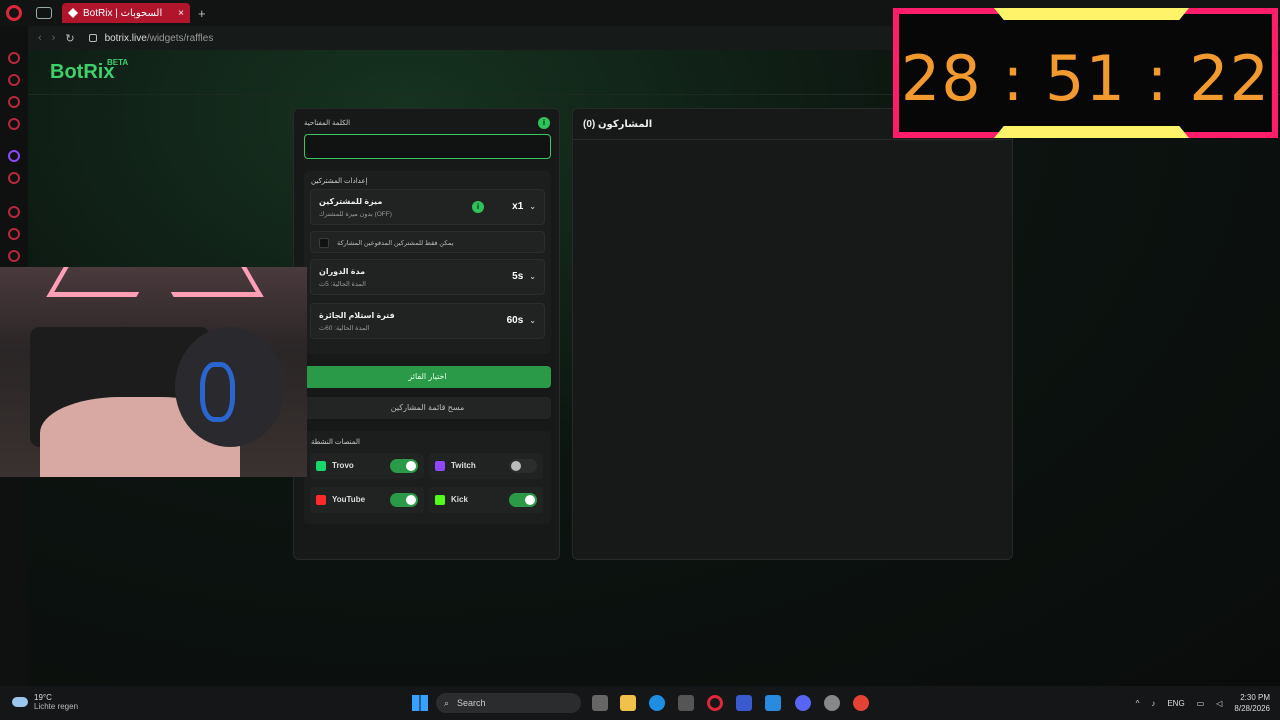 The width and height of the screenshot is (1280, 720). What do you see at coordinates (686, 703) in the screenshot?
I see `store-icon` at bounding box center [686, 703].